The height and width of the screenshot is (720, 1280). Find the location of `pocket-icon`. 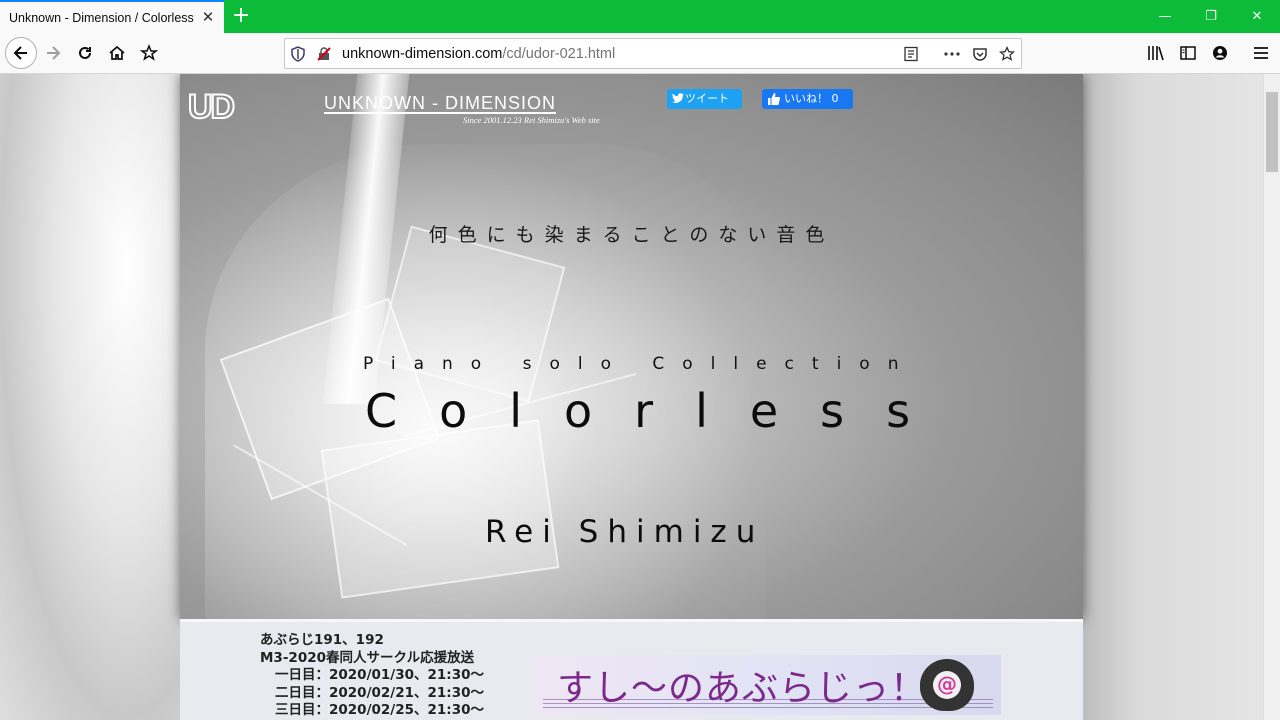

pocket-icon is located at coordinates (980, 54).